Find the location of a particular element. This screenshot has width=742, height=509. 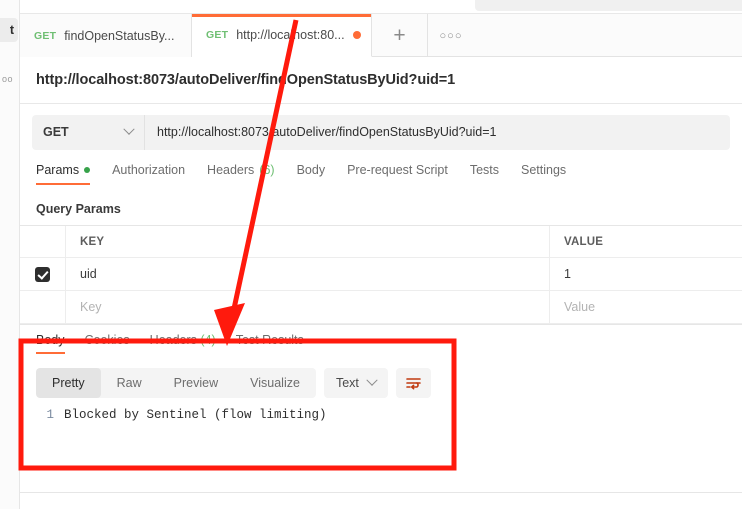

header-value-cell: VALUE is located at coordinates (646, 241).